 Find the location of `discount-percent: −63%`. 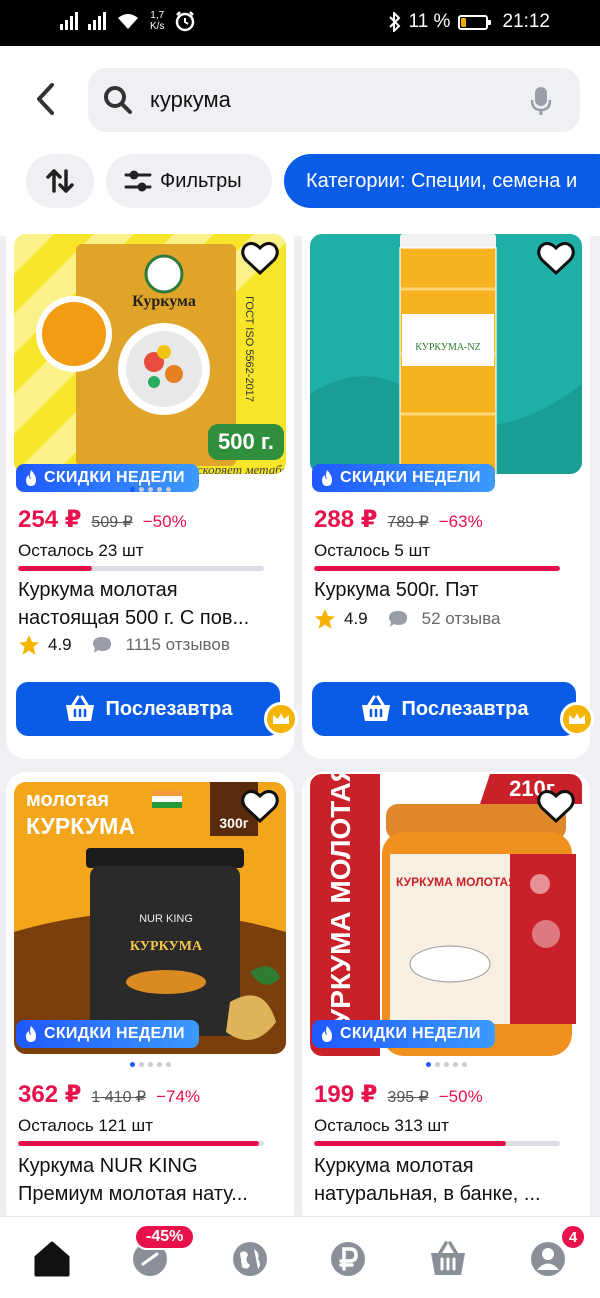

discount-percent: −63% is located at coordinates (460, 521).